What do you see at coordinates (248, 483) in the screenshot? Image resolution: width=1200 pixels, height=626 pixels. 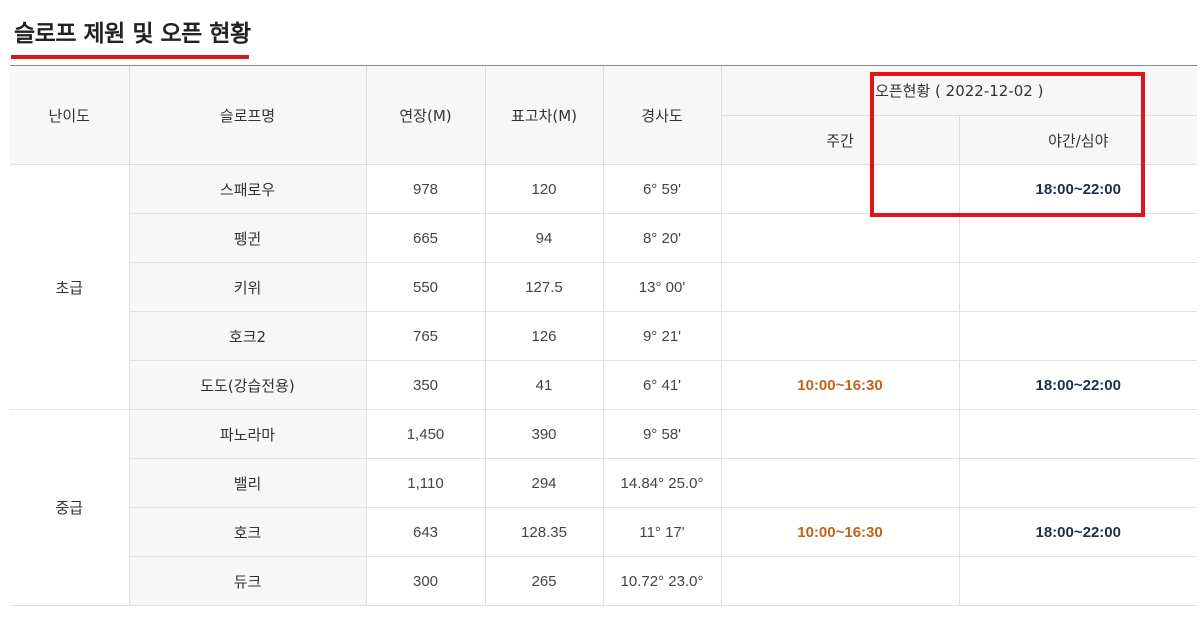 I see `slope-name-cell: 밸리` at bounding box center [248, 483].